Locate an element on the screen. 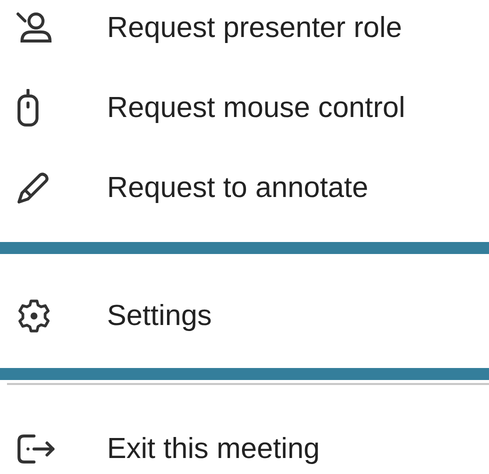 The height and width of the screenshot is (474, 489). menu-item: Request presenter role is located at coordinates (244, 34).